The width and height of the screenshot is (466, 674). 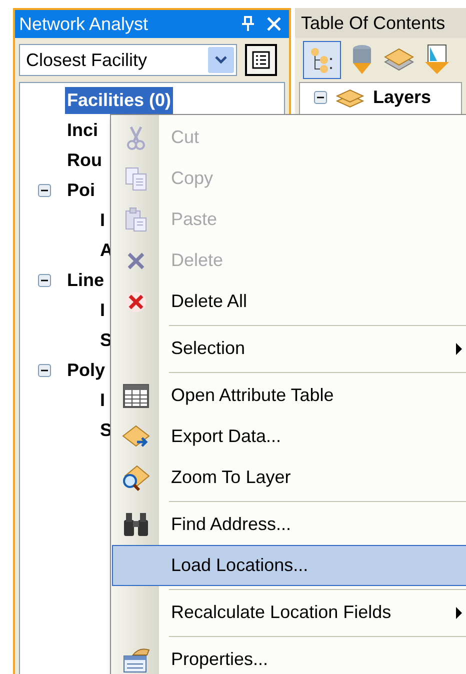 I want to click on layers-icon, so click(x=350, y=97).